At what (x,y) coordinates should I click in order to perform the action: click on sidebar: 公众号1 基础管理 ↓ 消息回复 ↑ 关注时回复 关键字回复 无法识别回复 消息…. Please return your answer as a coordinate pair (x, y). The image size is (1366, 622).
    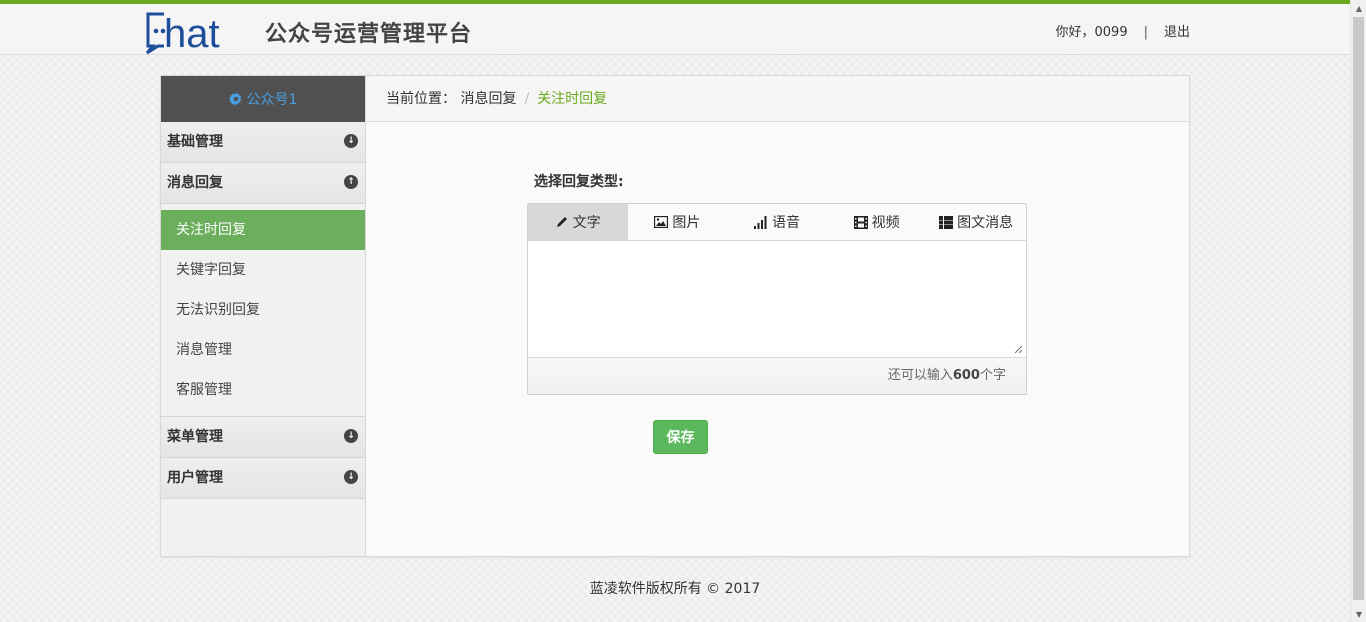
    Looking at the image, I should click on (263, 316).